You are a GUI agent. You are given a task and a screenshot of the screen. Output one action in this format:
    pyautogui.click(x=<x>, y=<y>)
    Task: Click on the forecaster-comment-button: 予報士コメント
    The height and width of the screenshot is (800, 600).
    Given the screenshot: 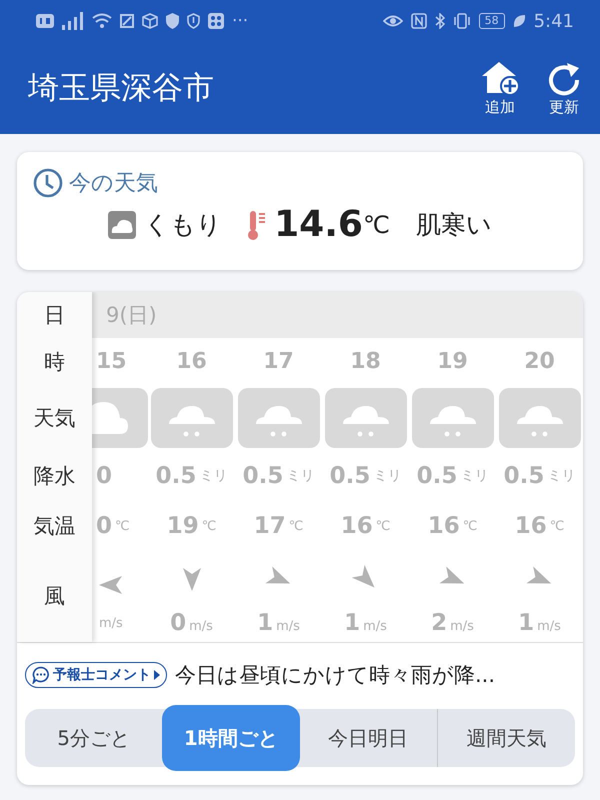 What is the action you would take?
    pyautogui.click(x=96, y=675)
    